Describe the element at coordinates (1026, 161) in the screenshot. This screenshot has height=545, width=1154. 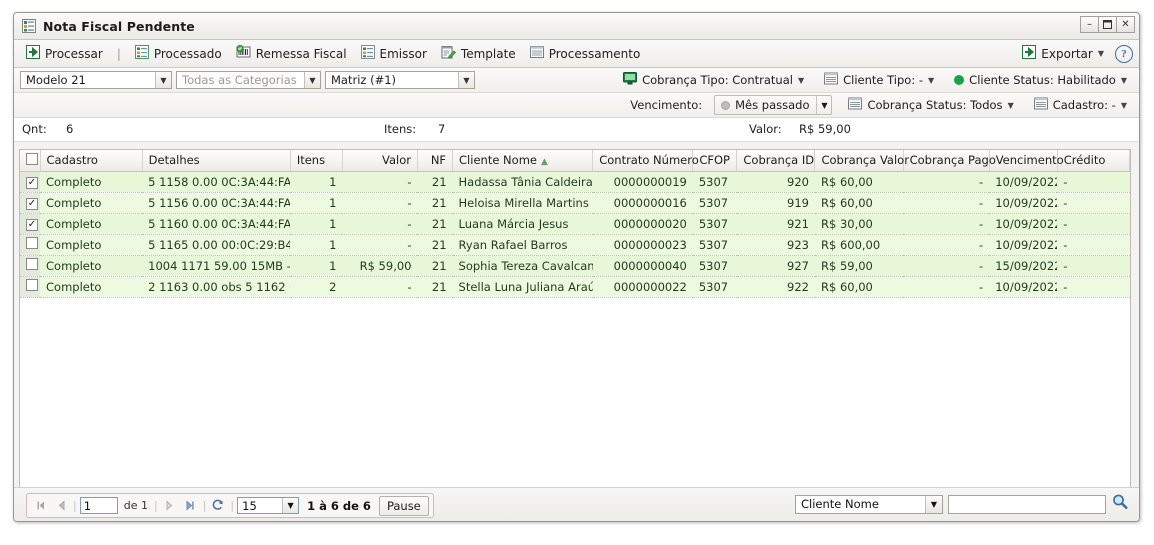
I see `column-header-vencimento: Vencimento` at that location.